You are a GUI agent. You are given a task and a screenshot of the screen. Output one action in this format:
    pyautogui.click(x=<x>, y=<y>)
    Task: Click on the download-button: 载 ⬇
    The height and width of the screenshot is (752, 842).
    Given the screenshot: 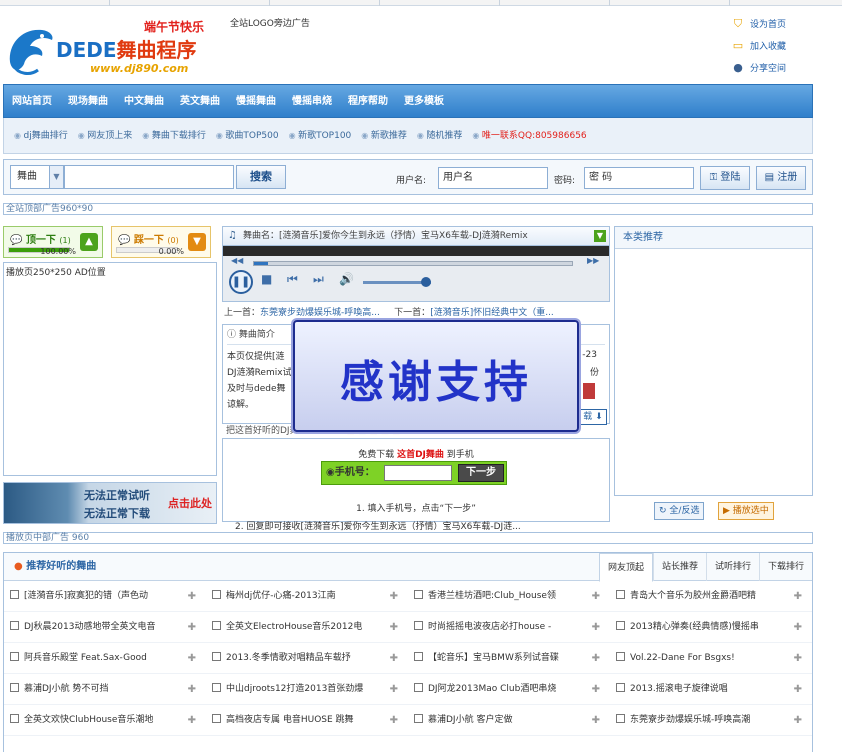 What is the action you would take?
    pyautogui.click(x=593, y=417)
    